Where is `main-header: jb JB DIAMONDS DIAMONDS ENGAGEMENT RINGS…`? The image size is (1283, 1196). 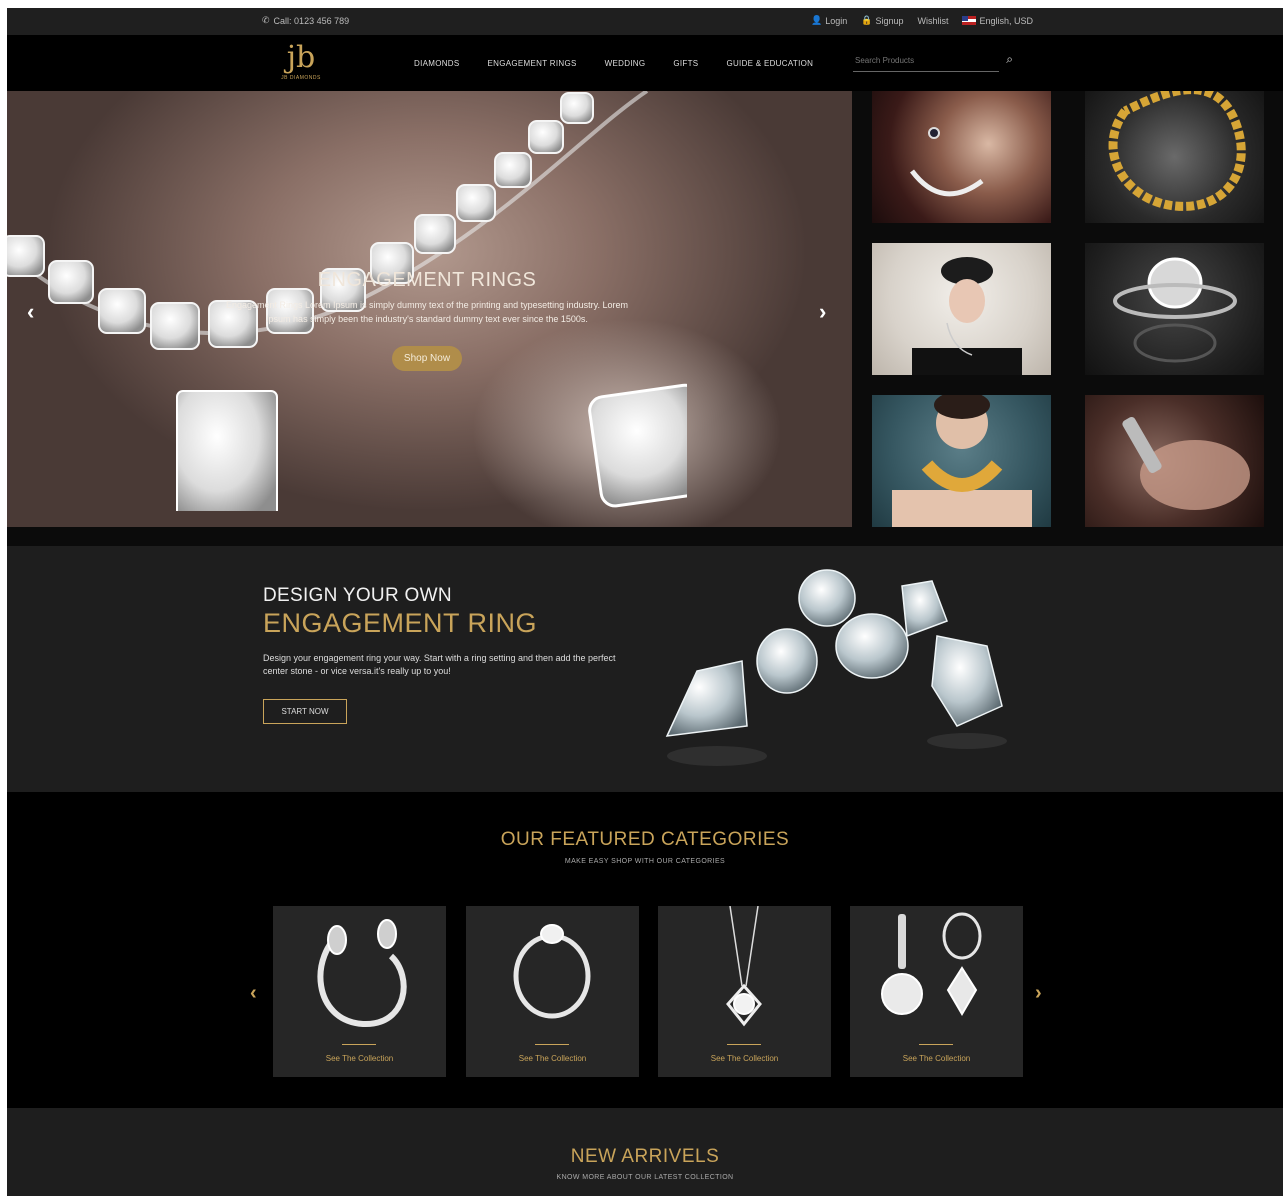
main-header: jb JB DIAMONDS DIAMONDS ENGAGEMENT RINGS… is located at coordinates (645, 63).